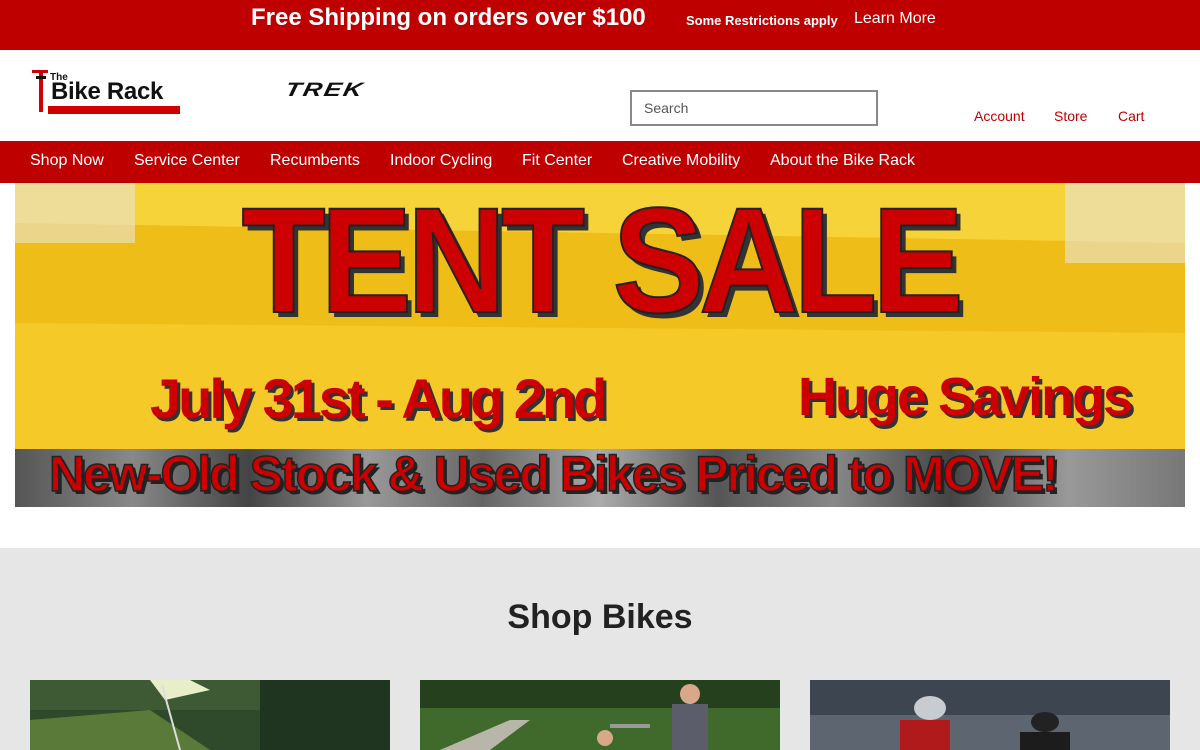 The height and width of the screenshot is (750, 1200). I want to click on trek-logo: TREK, so click(325, 89).